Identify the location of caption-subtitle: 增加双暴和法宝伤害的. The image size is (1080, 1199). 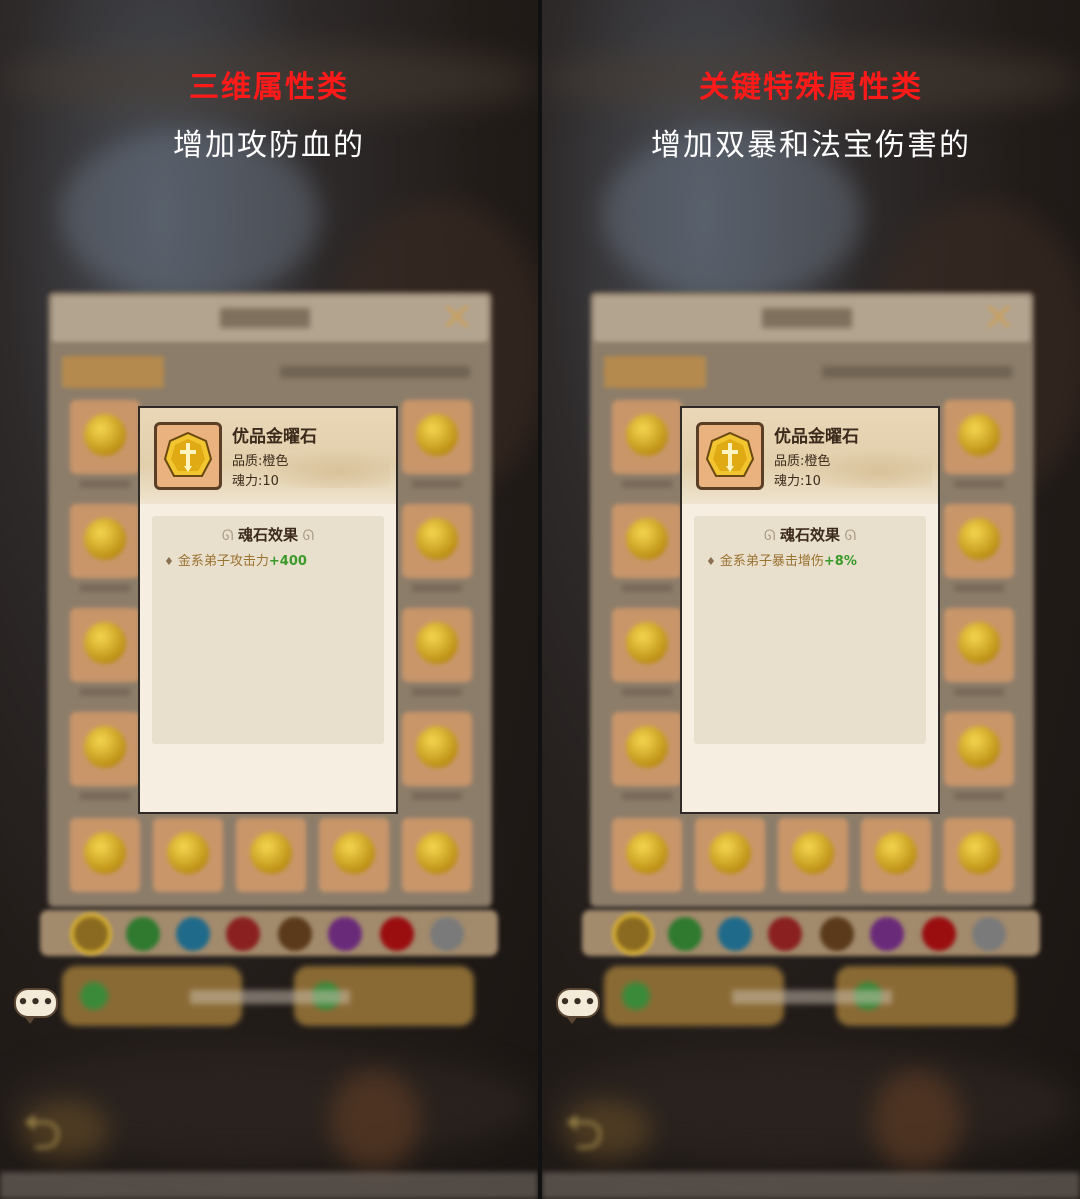
(811, 145).